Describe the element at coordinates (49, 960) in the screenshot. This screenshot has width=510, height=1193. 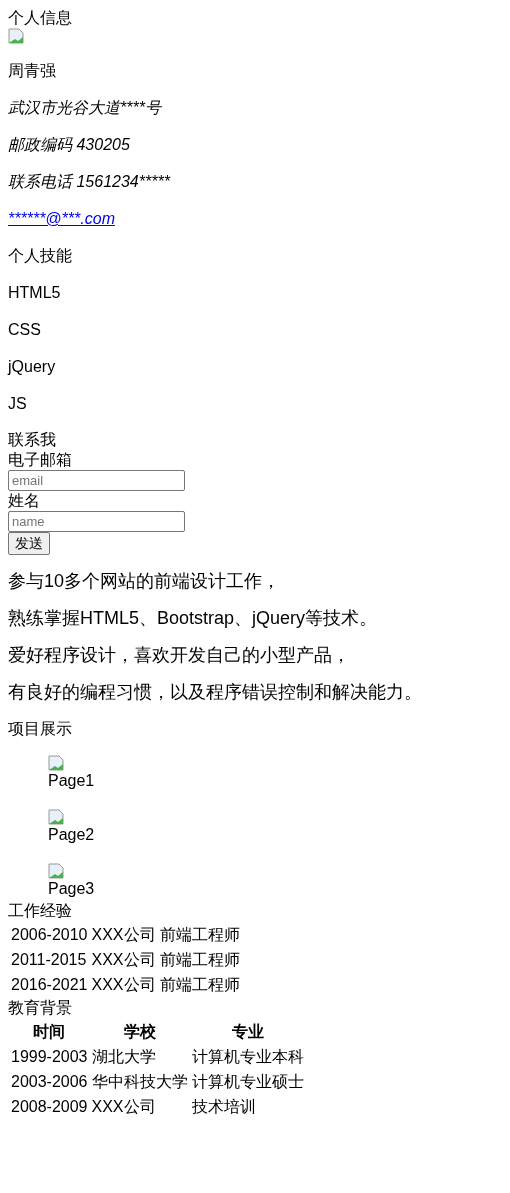
I see `table-cell-text: 2011-2015` at that location.